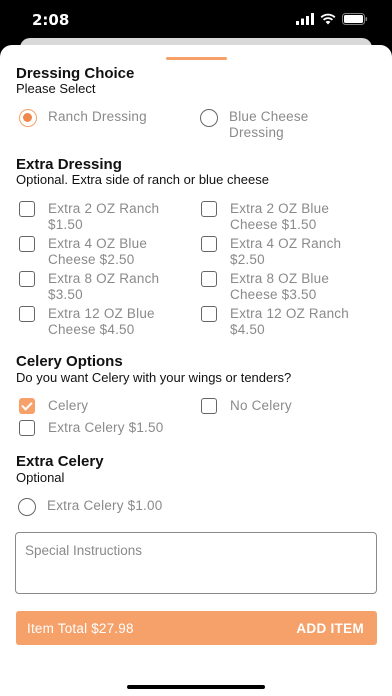 Image resolution: width=392 pixels, height=696 pixels. I want to click on option-label: Celery, so click(68, 405).